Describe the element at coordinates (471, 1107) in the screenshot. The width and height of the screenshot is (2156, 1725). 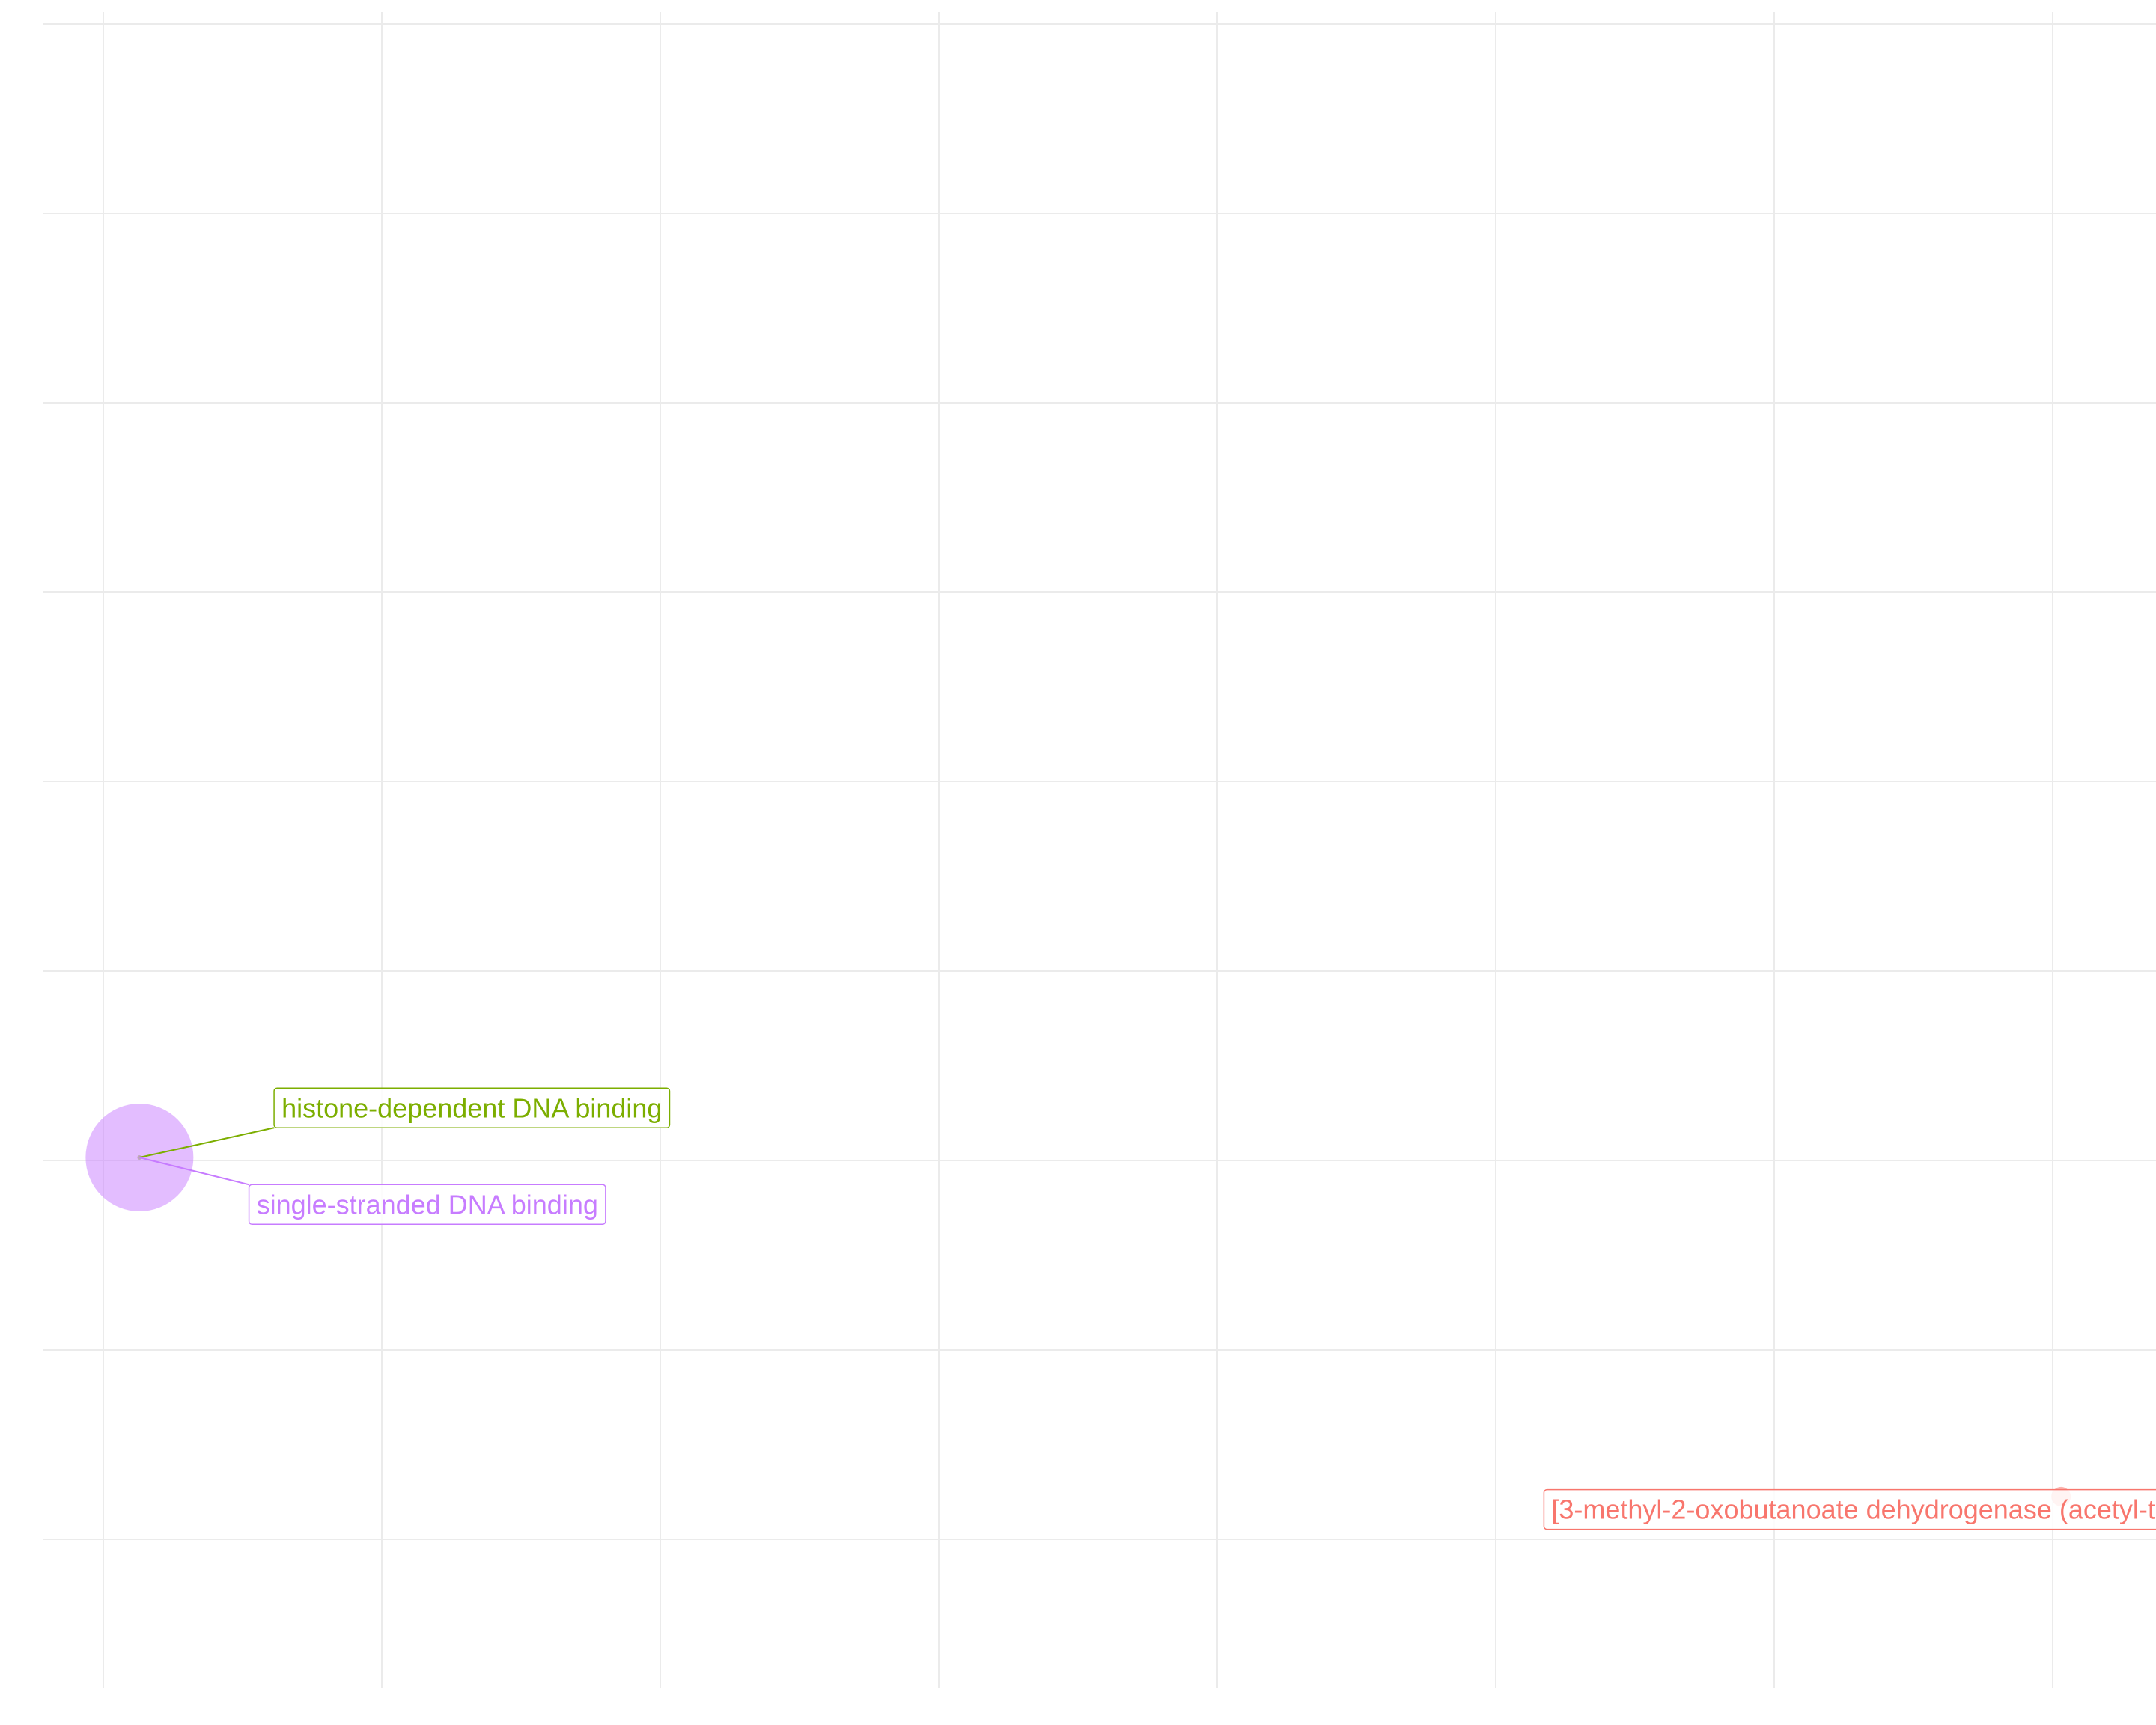
I see `point-label: histone-dependent DNA binding` at that location.